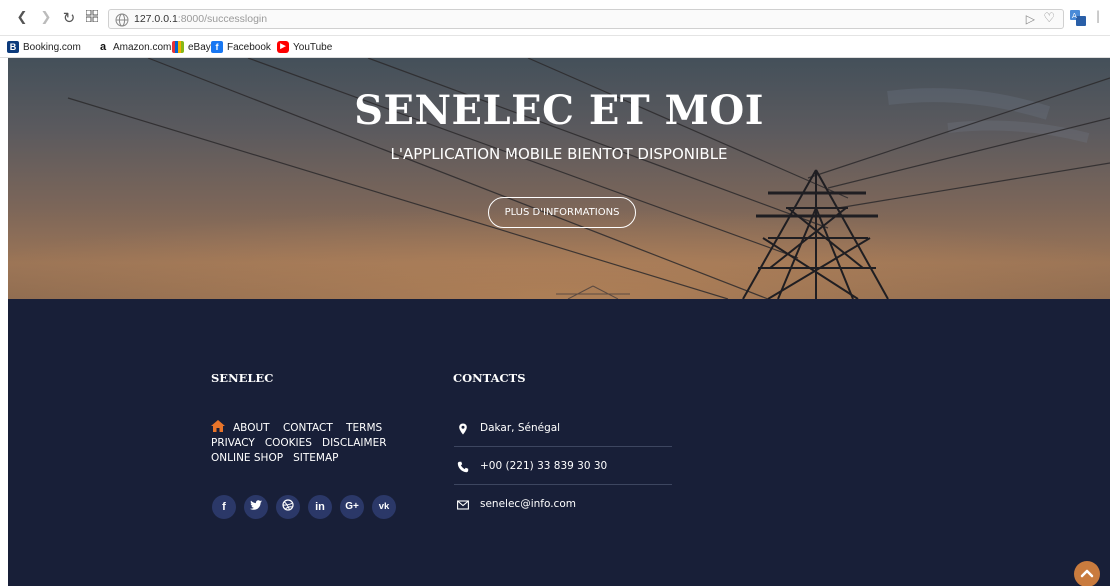 The image size is (1110, 586). What do you see at coordinates (463, 467) in the screenshot?
I see `phone-icon` at bounding box center [463, 467].